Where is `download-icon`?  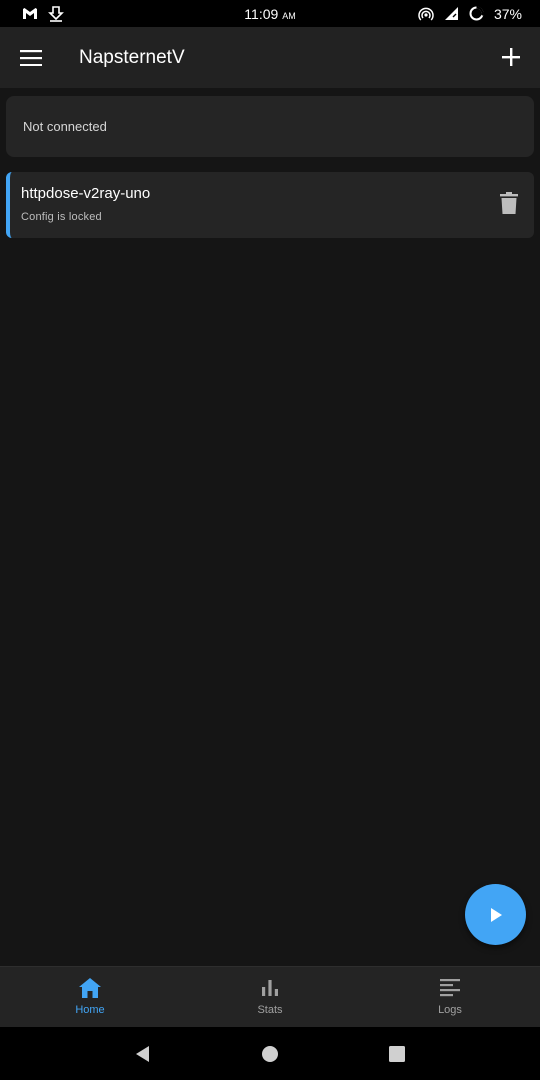
download-icon is located at coordinates (56, 13).